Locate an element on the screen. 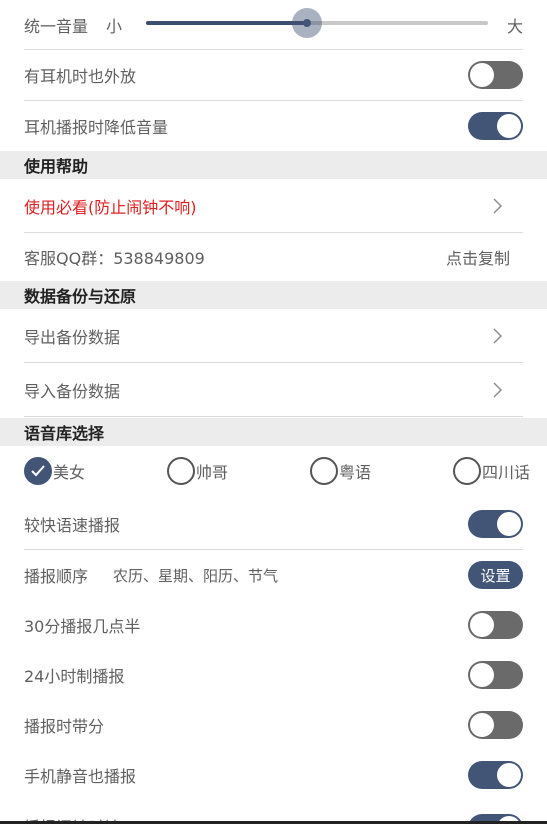  volume-slider is located at coordinates (317, 23).